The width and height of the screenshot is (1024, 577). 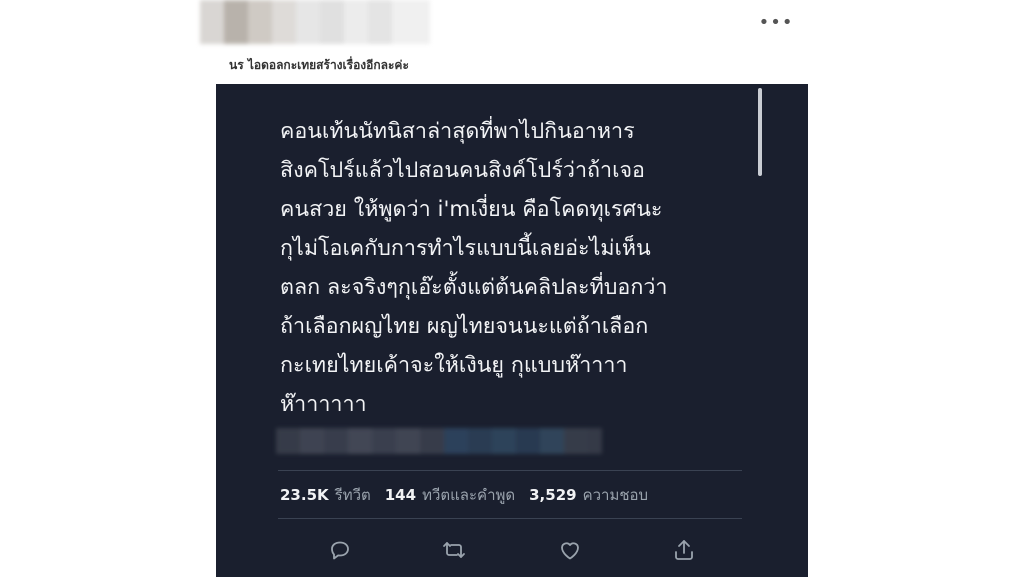 What do you see at coordinates (352, 495) in the screenshot?
I see `retweets-label: รีทวีต` at bounding box center [352, 495].